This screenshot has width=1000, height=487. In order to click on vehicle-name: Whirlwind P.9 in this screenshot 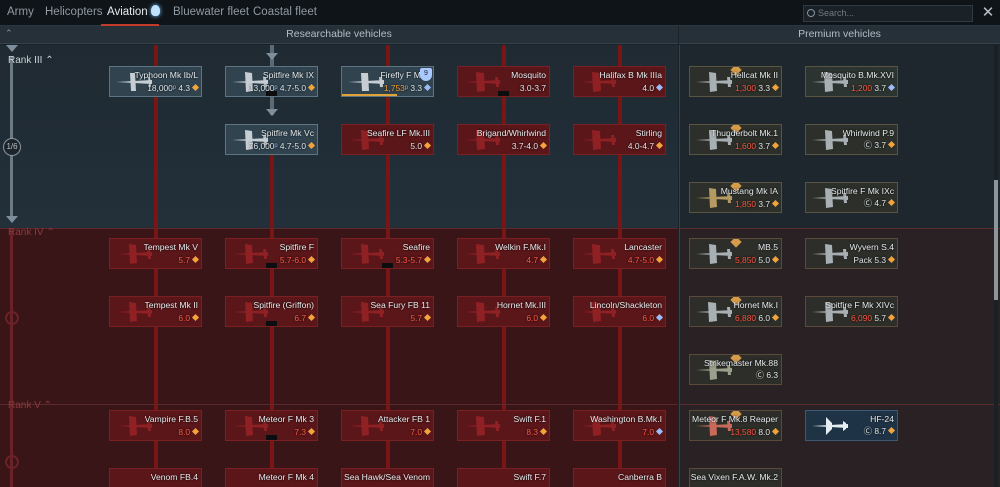, I will do `click(868, 133)`.